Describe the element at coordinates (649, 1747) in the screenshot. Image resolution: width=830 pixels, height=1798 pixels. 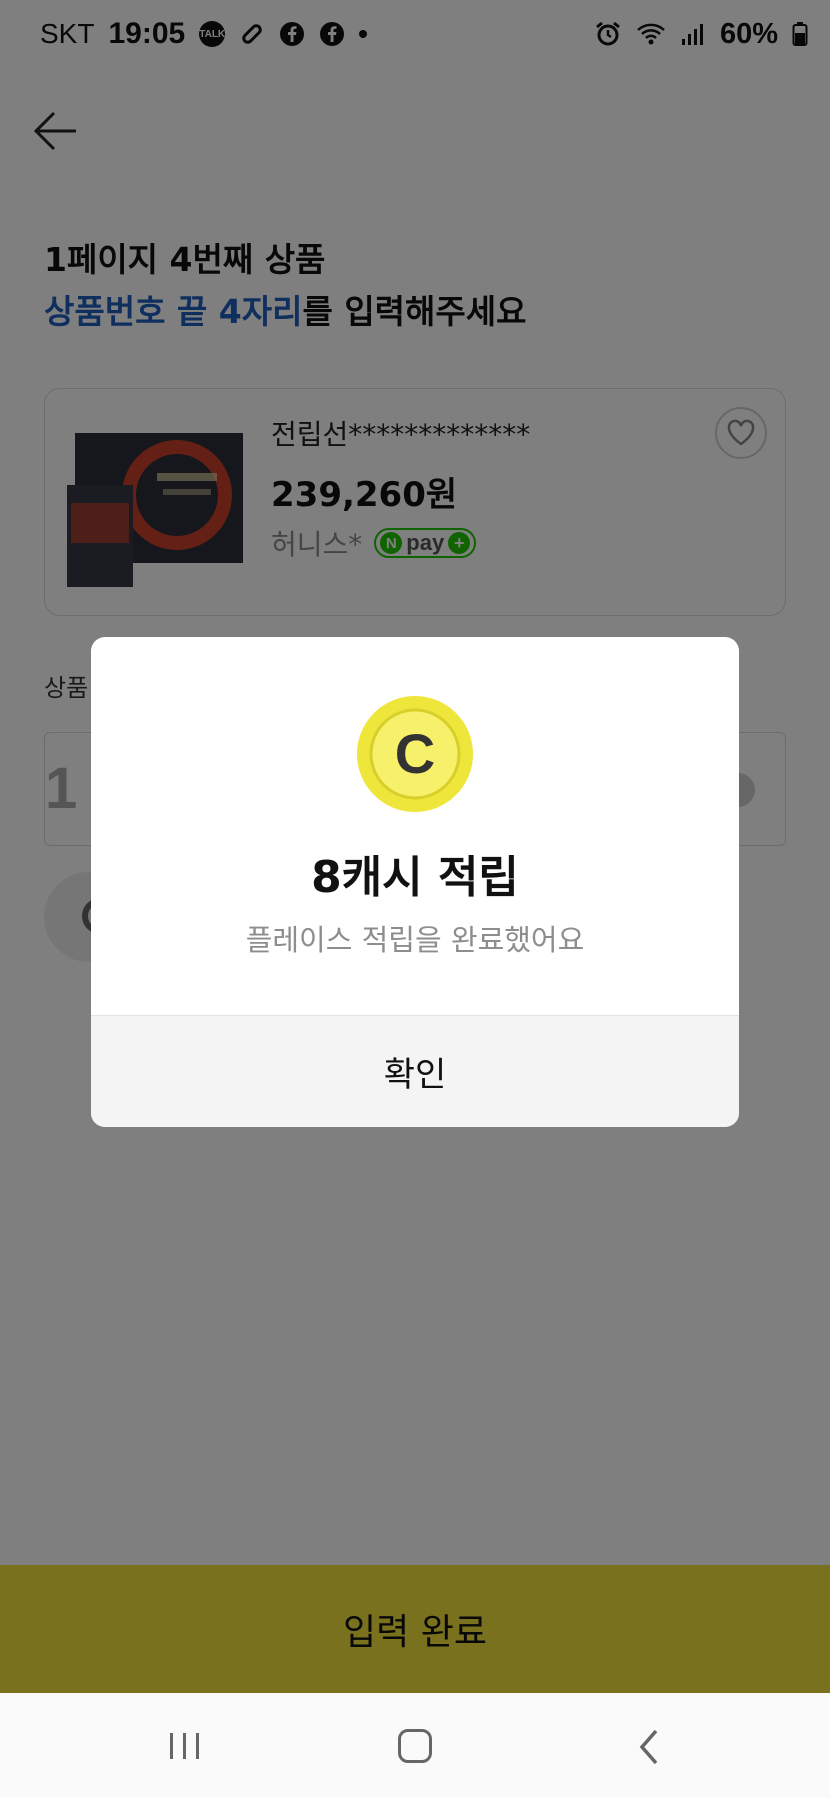
I see `nav-back-icon` at that location.